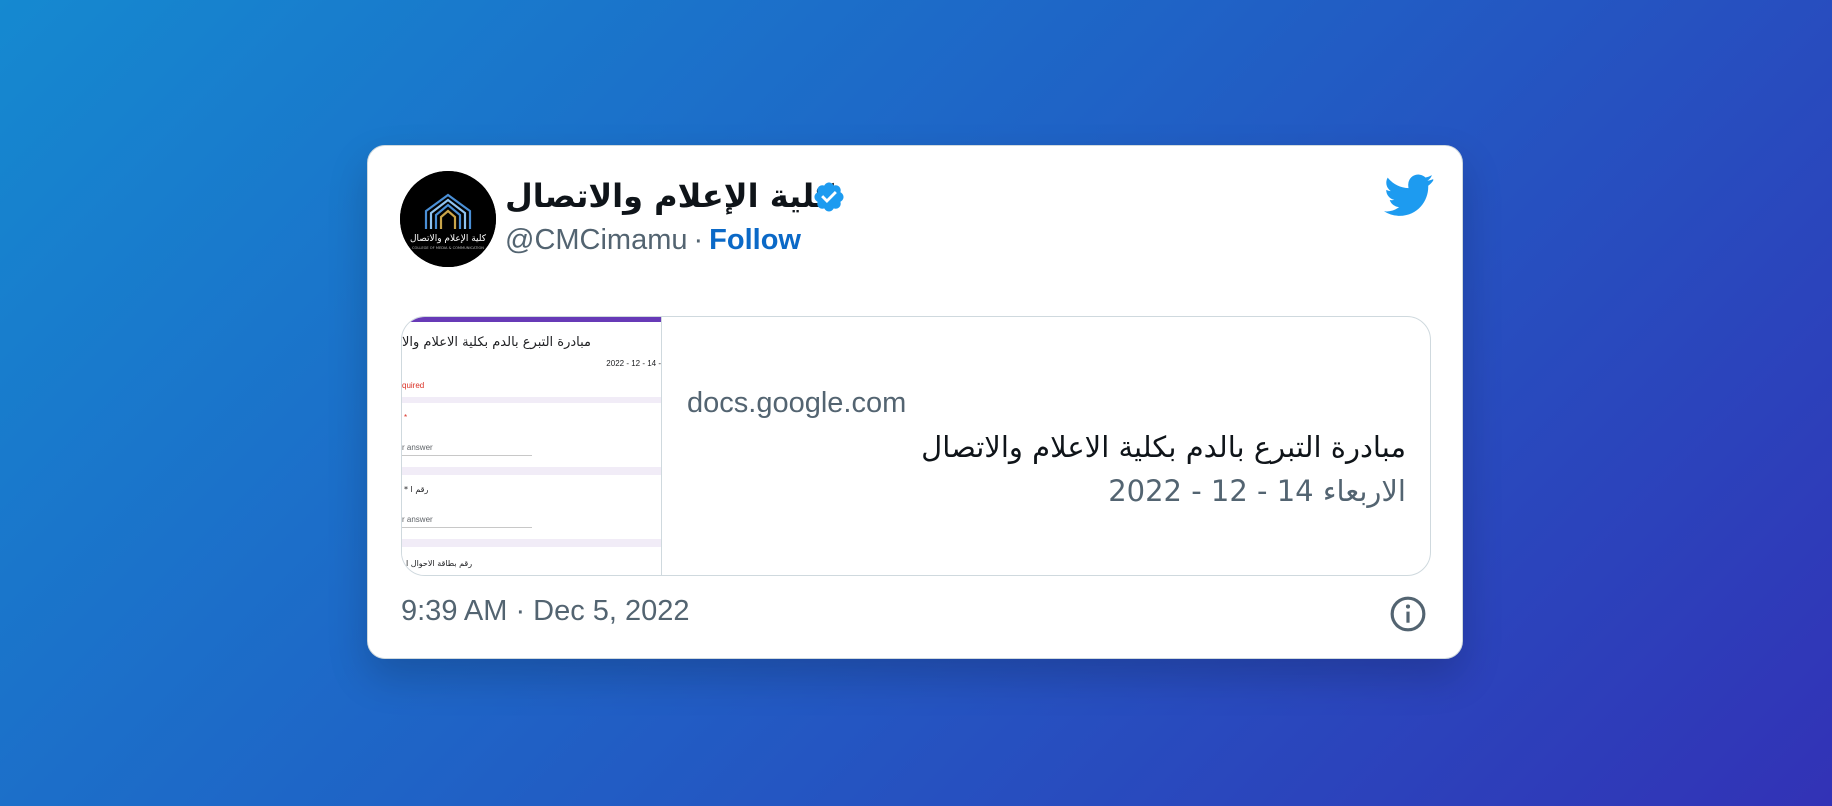  Describe the element at coordinates (448, 239) in the screenshot. I see `avatar-logo-text: كلية الإعلام والاتصال` at that location.